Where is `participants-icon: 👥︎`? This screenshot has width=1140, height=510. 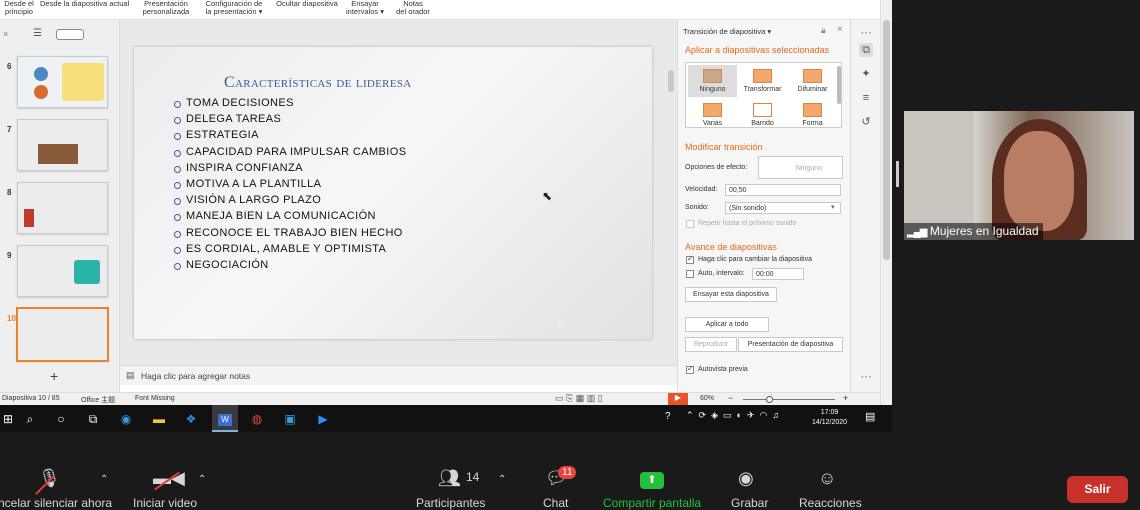 participants-icon: 👥︎ is located at coordinates (449, 478).